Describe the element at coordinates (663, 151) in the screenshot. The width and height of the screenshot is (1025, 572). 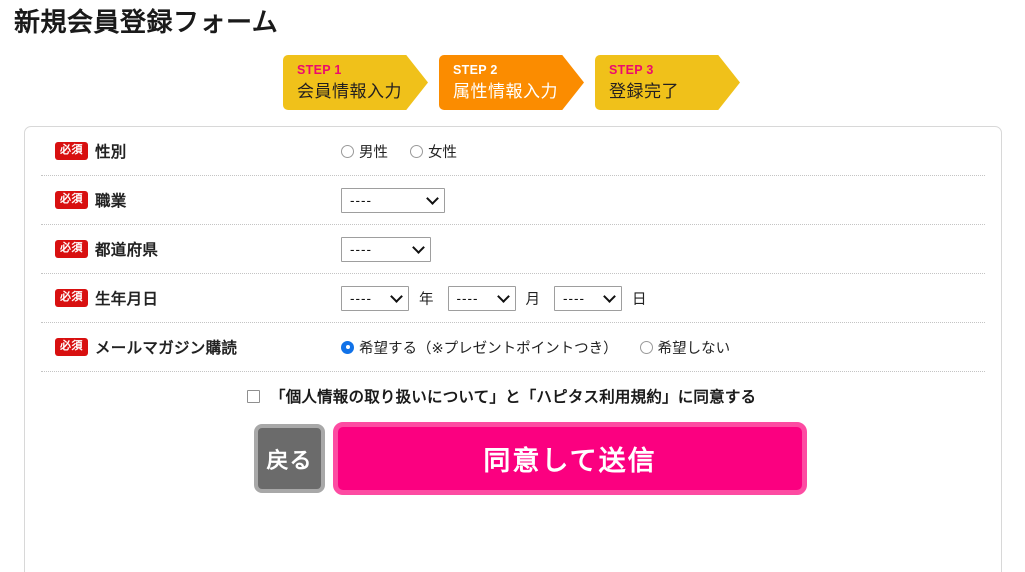
I see `gender-field: 男性 女性` at that location.